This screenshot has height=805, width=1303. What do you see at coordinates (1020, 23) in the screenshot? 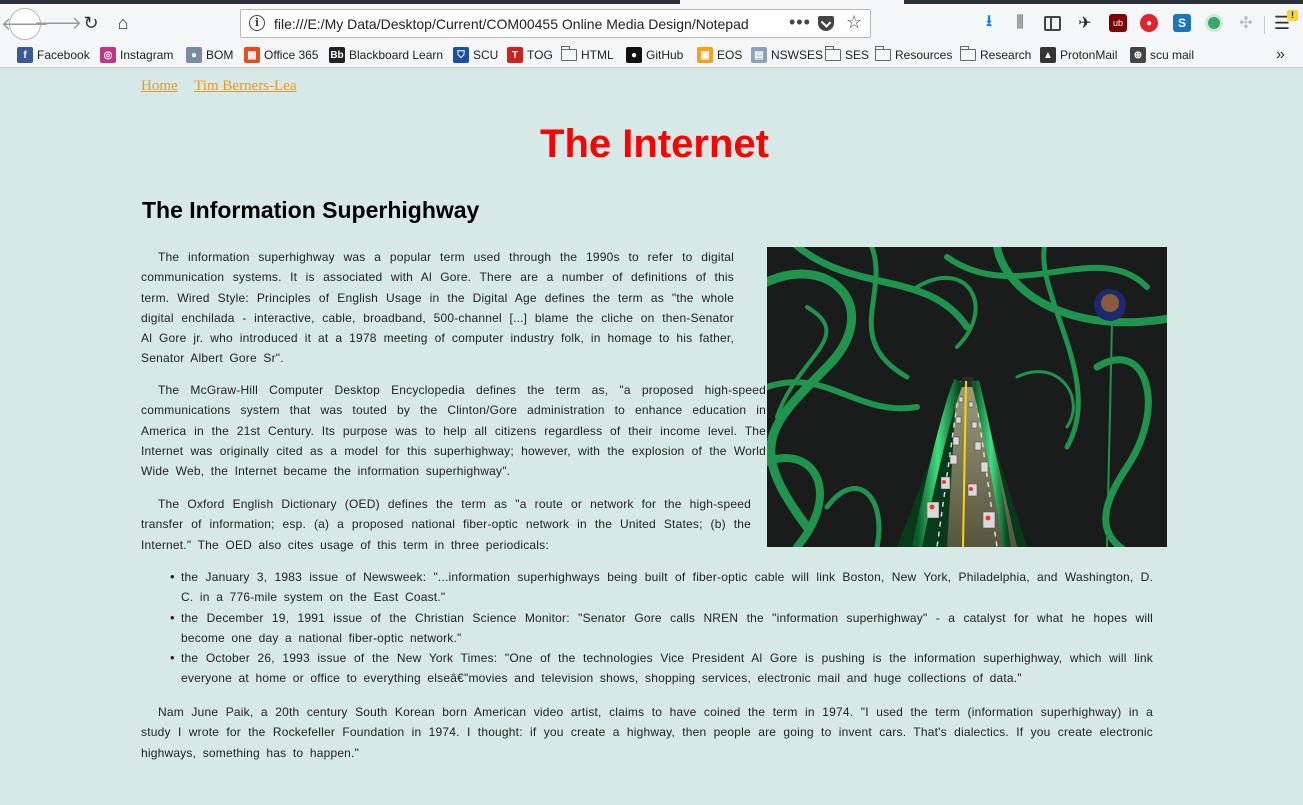
I see `library-icon: ⫼` at bounding box center [1020, 23].